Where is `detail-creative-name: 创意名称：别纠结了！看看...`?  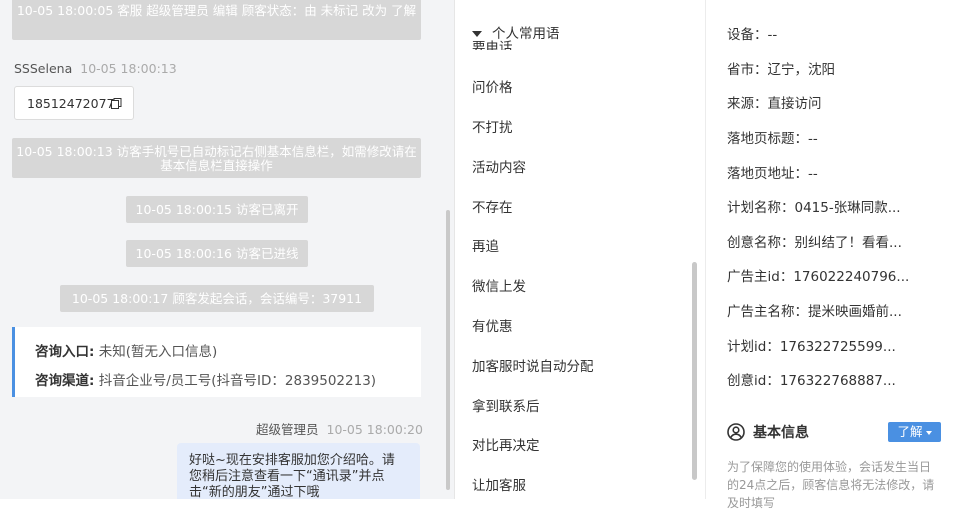 detail-creative-name: 创意名称：别纠结了！看看... is located at coordinates (814, 241).